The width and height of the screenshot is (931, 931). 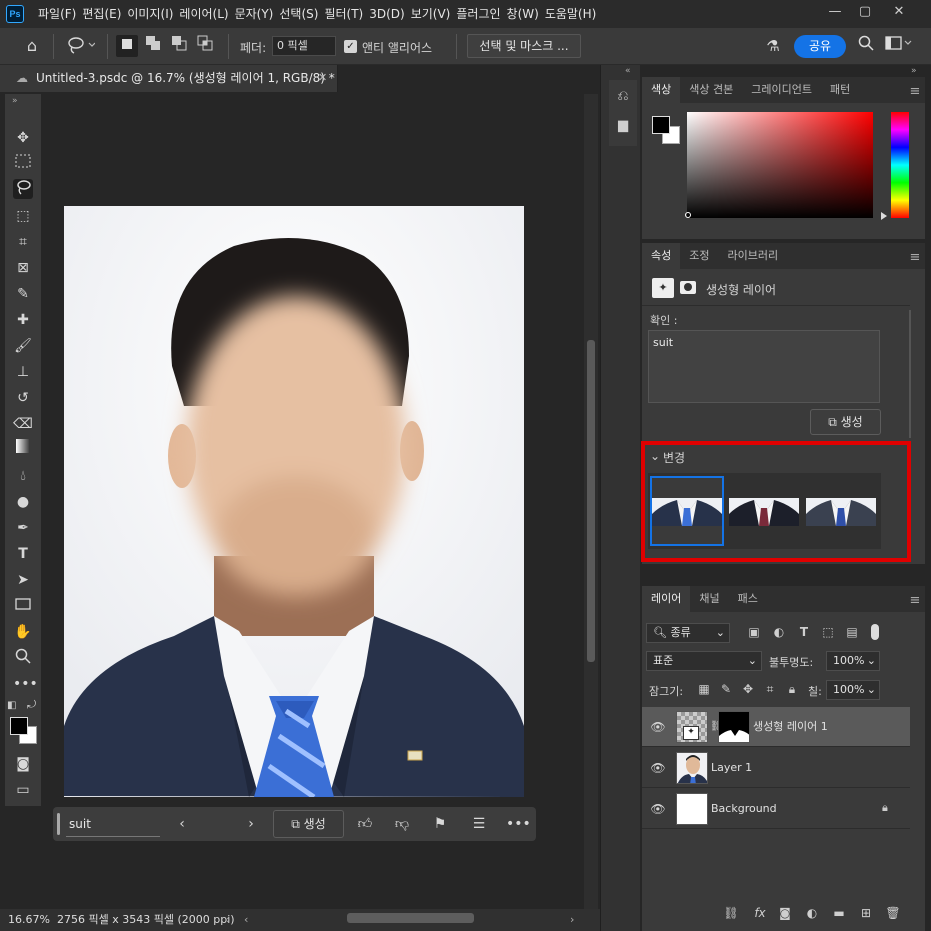 What do you see at coordinates (11, 705) in the screenshot?
I see `default-colors-icon: ◧` at bounding box center [11, 705].